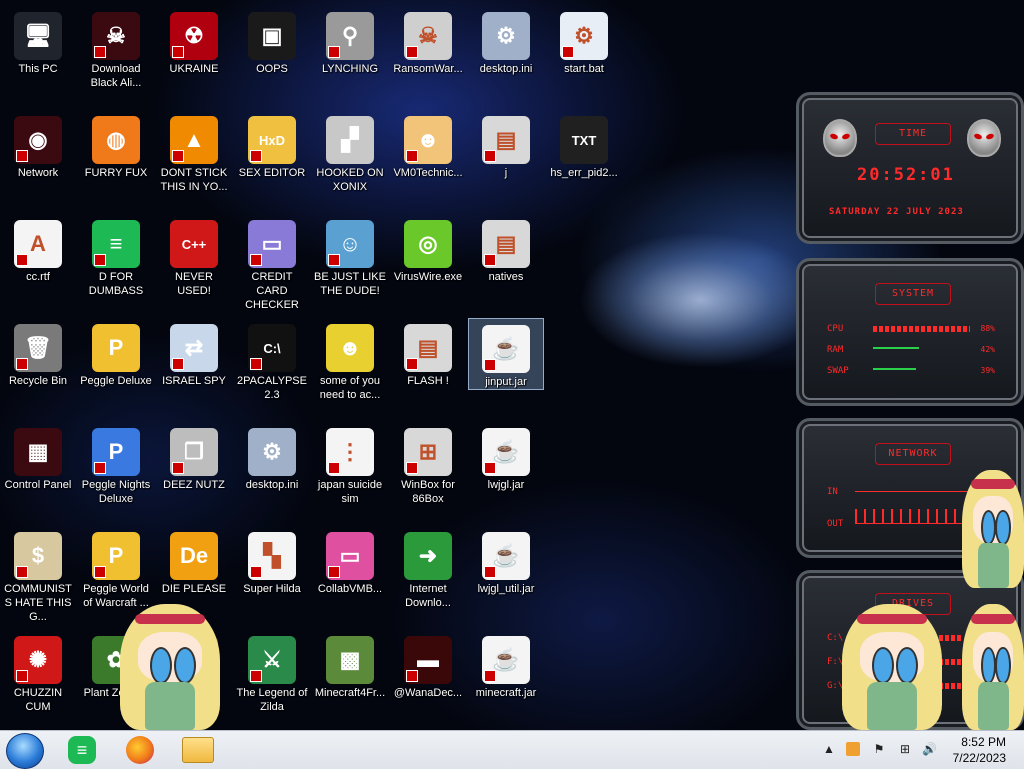  What do you see at coordinates (38, 452) in the screenshot?
I see `control-panel-icon: ▦` at bounding box center [38, 452].